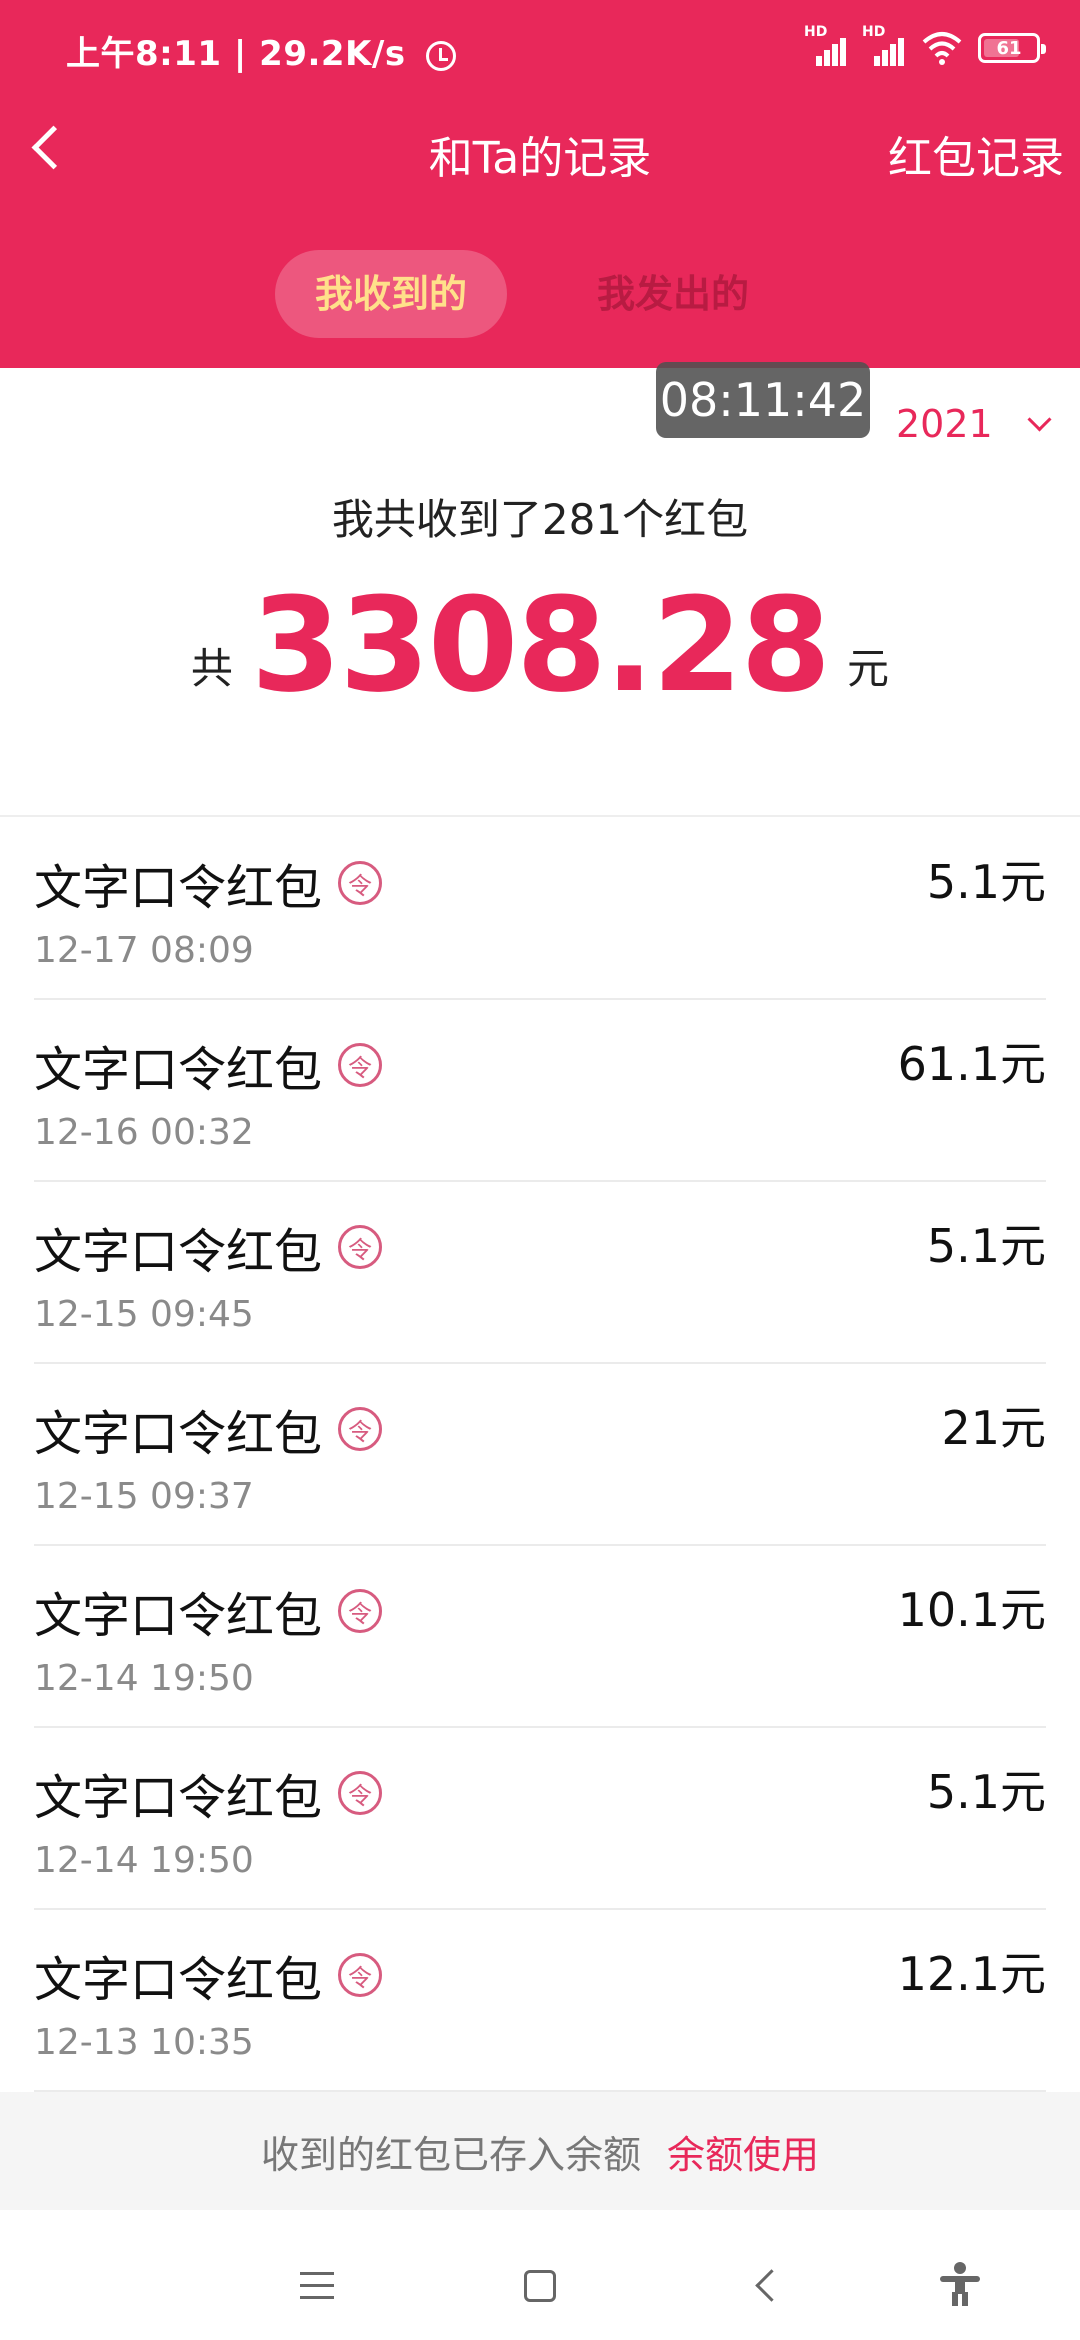  Describe the element at coordinates (971, 1974) in the screenshot. I see `record-amount: 12.1元` at that location.